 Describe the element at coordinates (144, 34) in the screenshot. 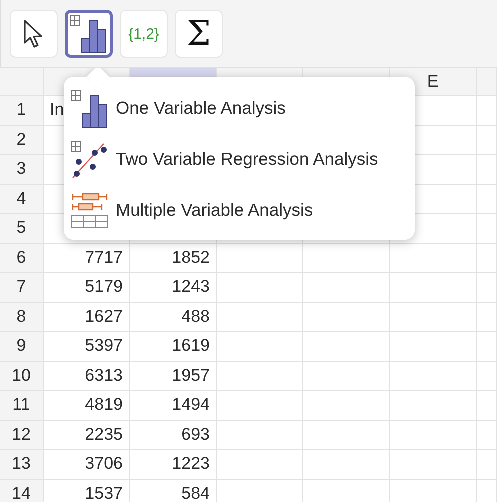

I see `tool-button: {1,2}` at that location.